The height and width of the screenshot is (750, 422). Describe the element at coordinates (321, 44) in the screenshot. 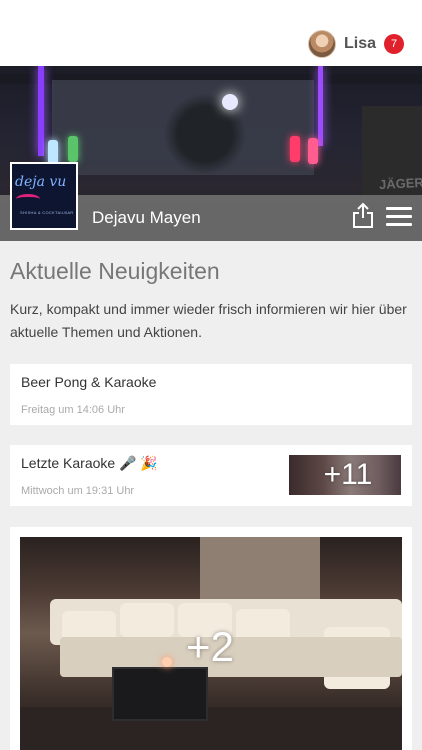

I see `user-avatar` at that location.